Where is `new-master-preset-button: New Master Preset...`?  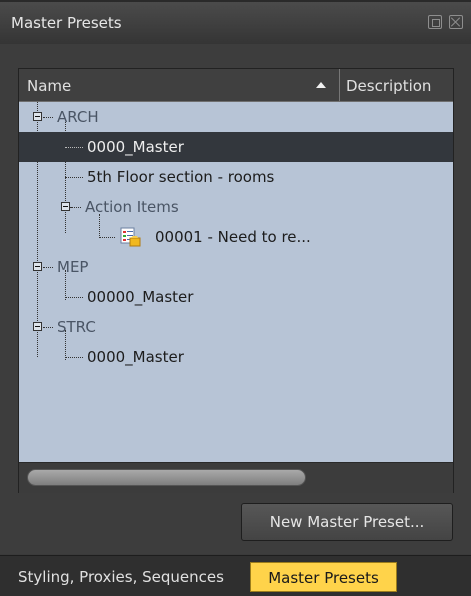 new-master-preset-button: New Master Preset... is located at coordinates (347, 522).